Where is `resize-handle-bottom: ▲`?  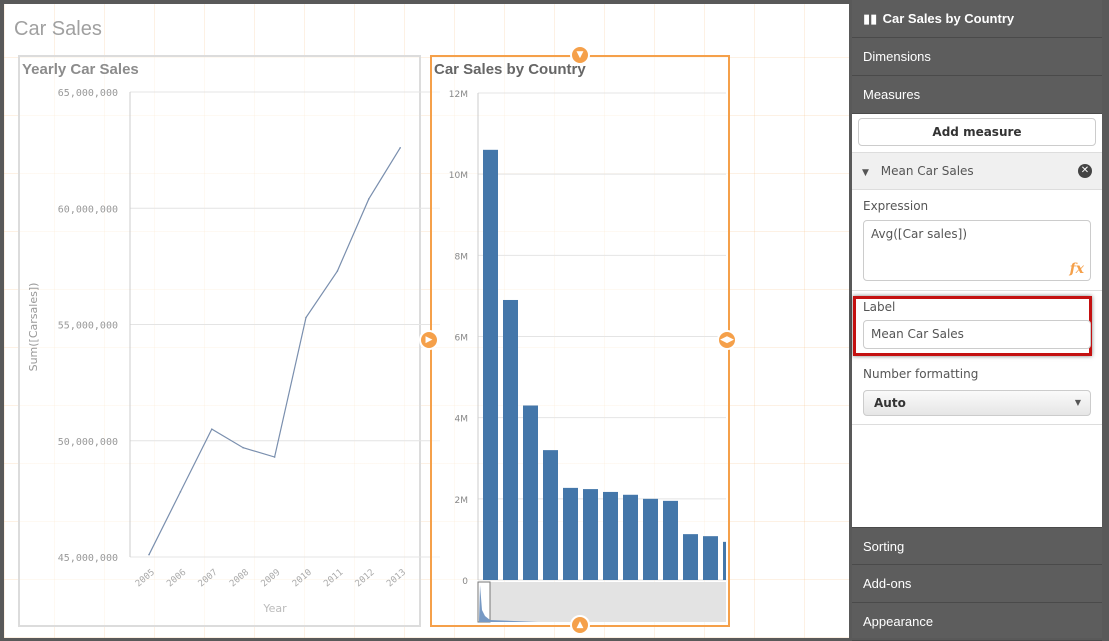
resize-handle-bottom: ▲ is located at coordinates (580, 625).